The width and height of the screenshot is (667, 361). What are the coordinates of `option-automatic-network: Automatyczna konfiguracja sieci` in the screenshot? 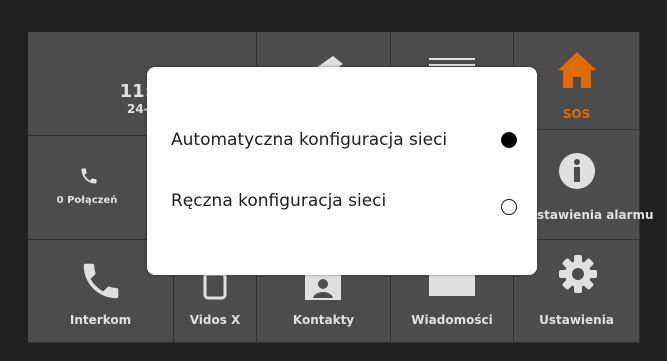 It's located at (344, 140).